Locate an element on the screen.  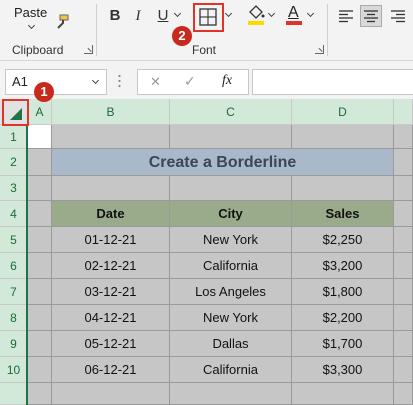
cell-e9 is located at coordinates (403, 344).